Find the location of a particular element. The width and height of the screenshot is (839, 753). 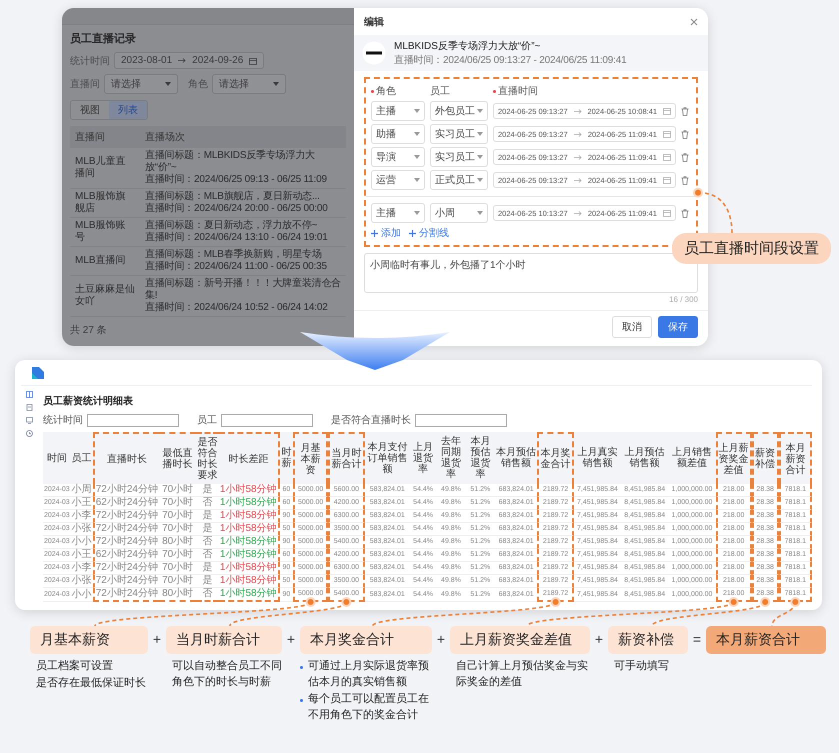

page-title: 员工直播记录 is located at coordinates (103, 39).